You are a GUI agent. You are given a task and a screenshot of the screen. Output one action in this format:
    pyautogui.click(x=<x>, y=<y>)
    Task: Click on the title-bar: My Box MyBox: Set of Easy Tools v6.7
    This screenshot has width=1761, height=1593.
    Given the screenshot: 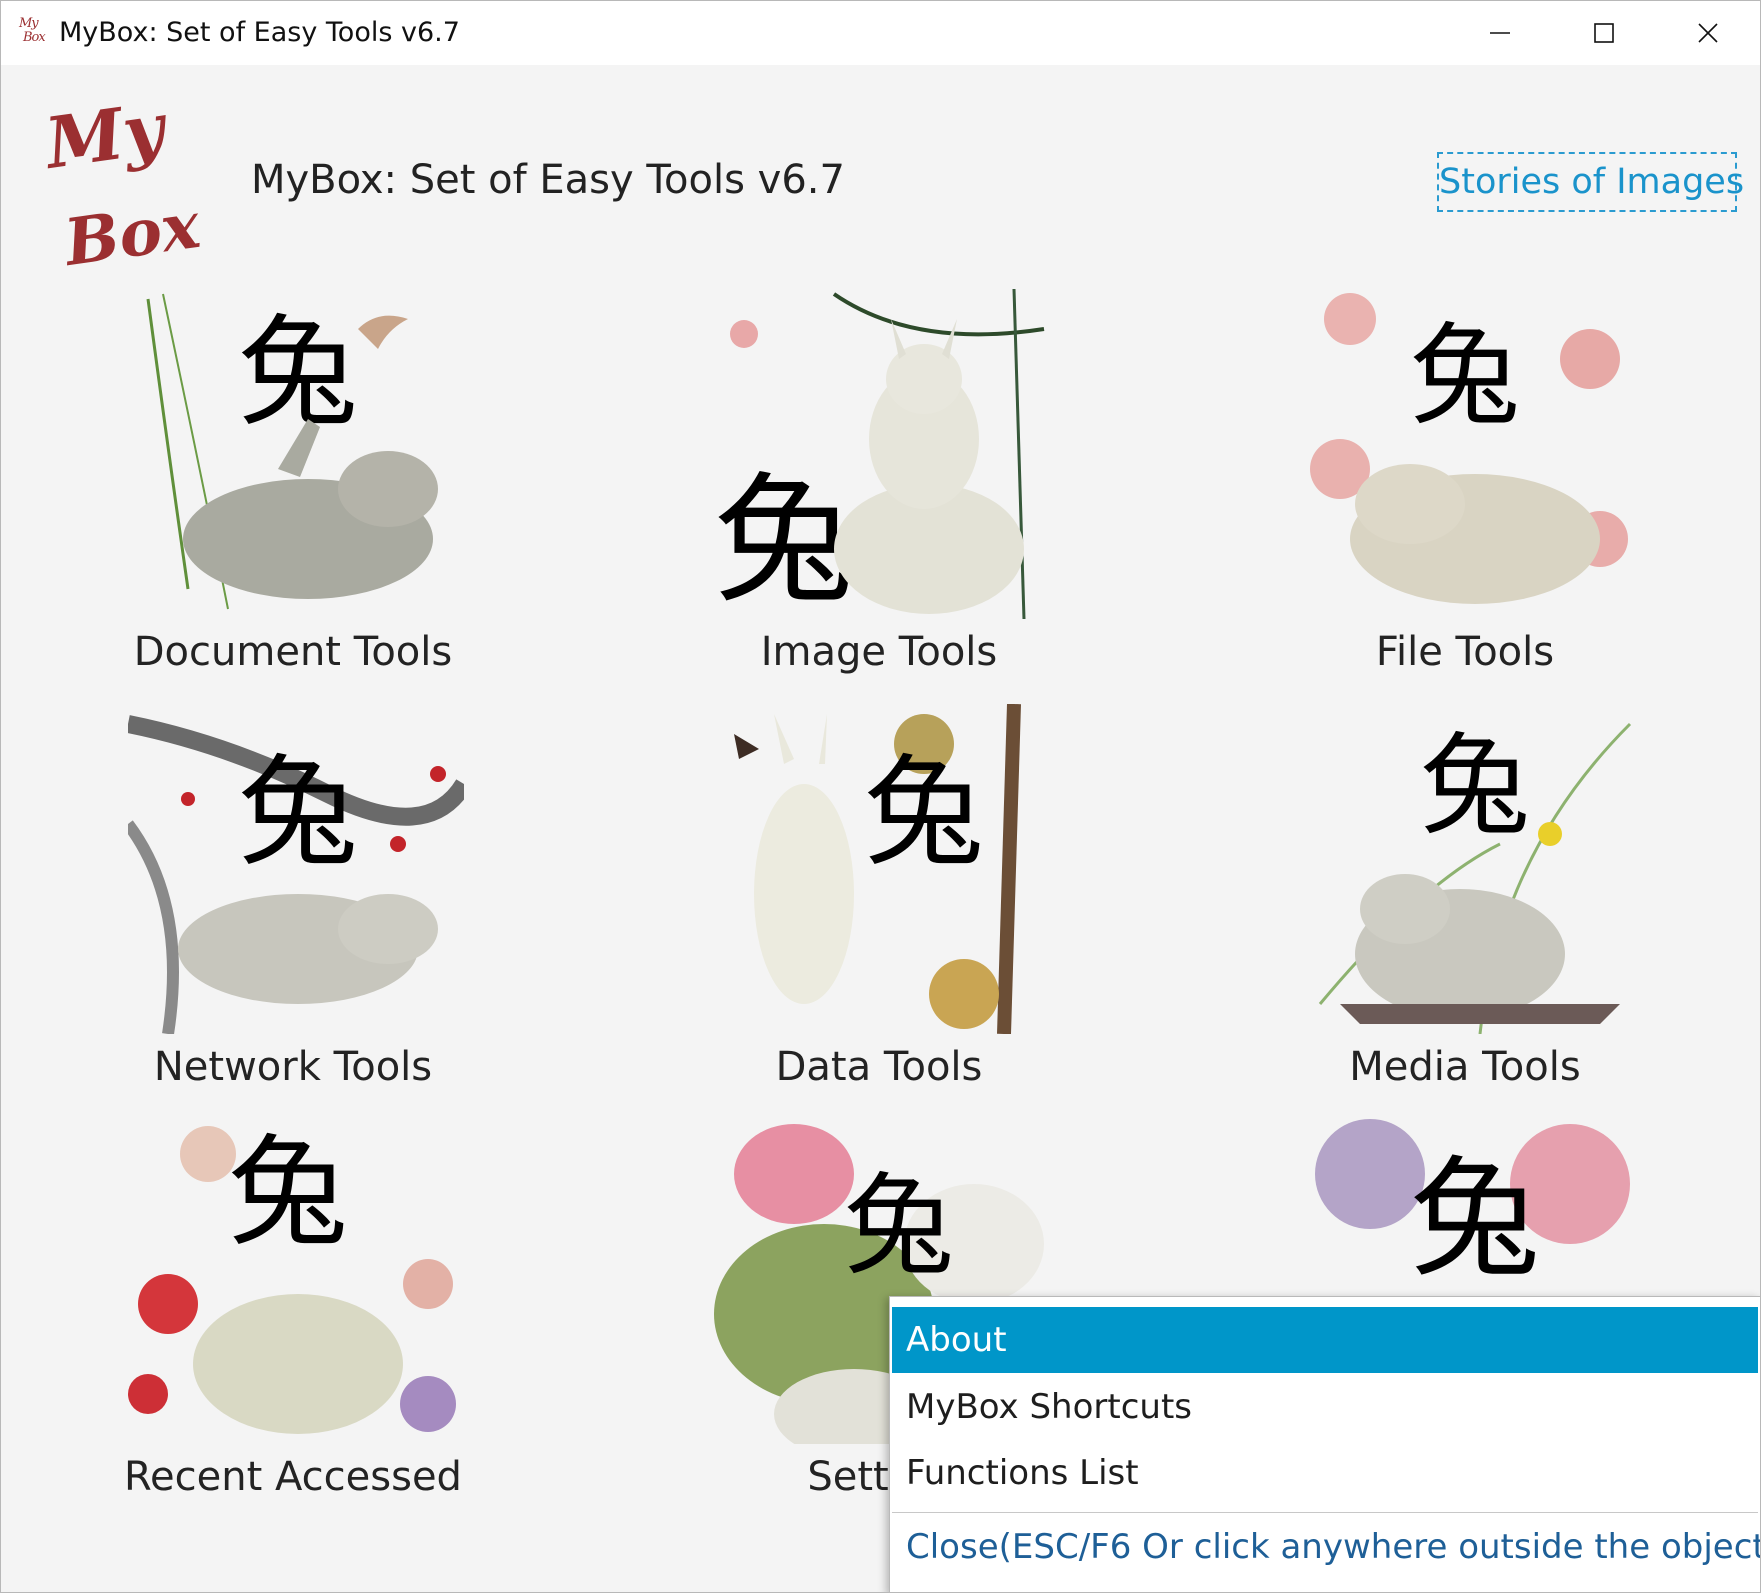 What is the action you would take?
    pyautogui.click(x=880, y=33)
    